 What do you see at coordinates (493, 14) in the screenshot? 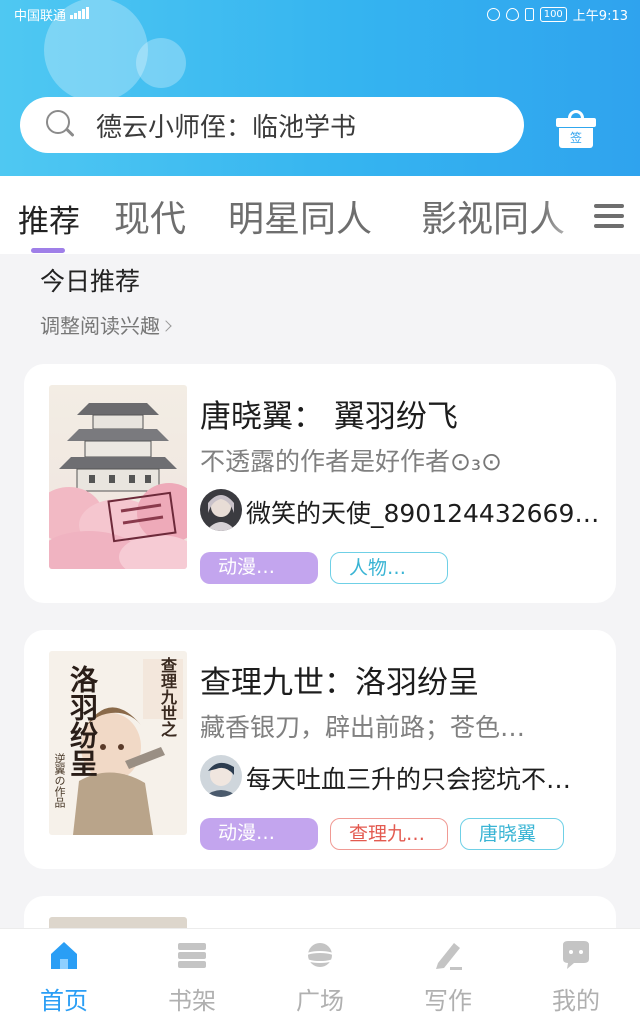
I see `vpn-icon` at bounding box center [493, 14].